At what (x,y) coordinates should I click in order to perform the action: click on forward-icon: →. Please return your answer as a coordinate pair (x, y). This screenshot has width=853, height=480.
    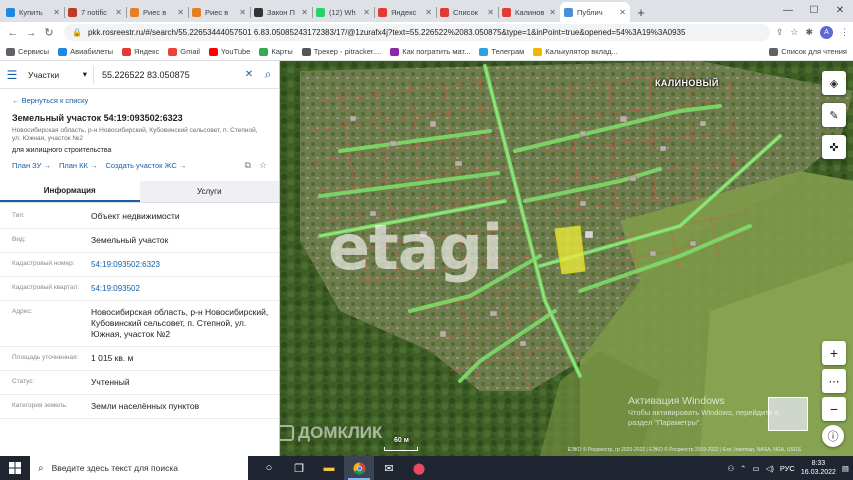
    Looking at the image, I should click on (31, 33).